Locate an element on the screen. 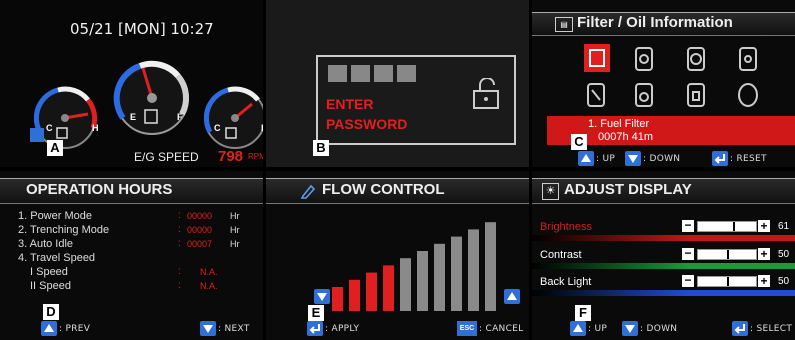 The width and height of the screenshot is (795, 340). hydraulic-temp-gauge is located at coordinates (233, 117).